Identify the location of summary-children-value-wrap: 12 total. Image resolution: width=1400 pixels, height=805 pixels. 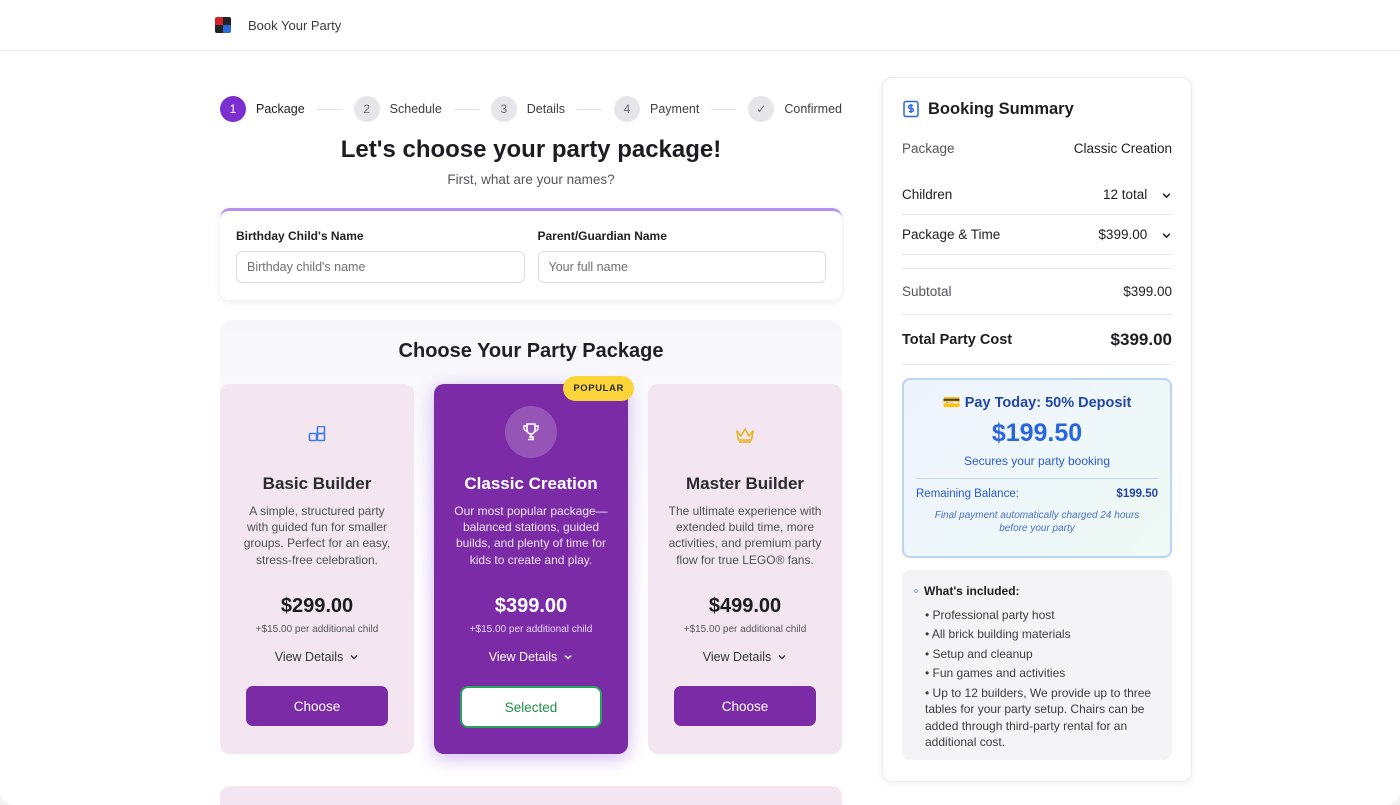
(1137, 194).